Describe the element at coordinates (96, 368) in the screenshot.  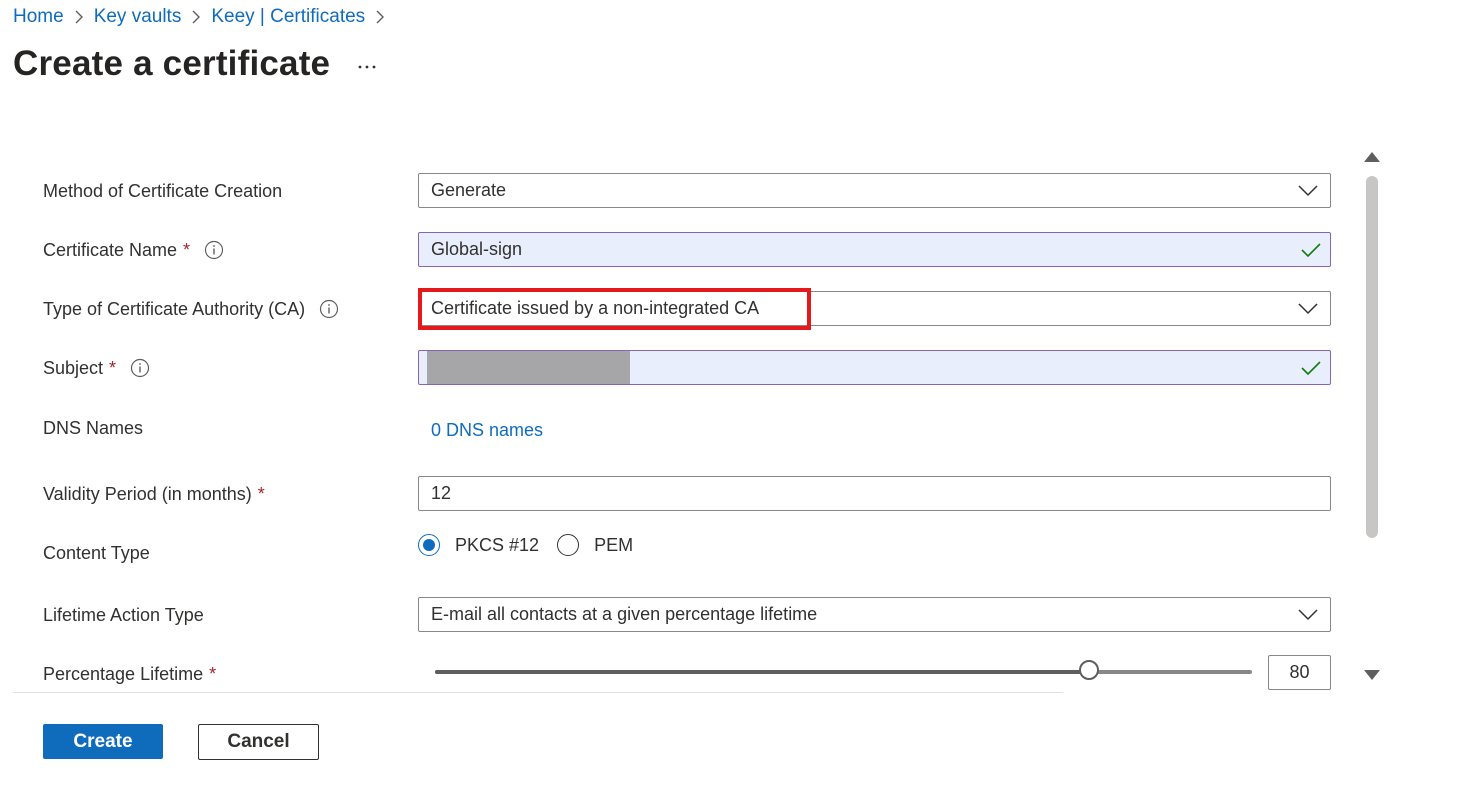
I see `subject-label: Subject *` at that location.